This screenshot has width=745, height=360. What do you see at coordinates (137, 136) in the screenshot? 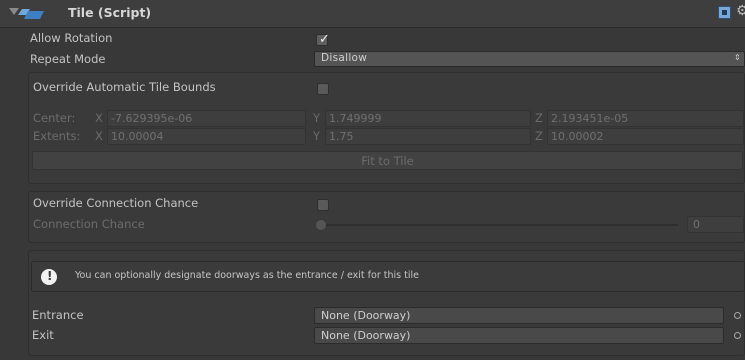
I see `extents-x-value: 10.00004` at bounding box center [137, 136].